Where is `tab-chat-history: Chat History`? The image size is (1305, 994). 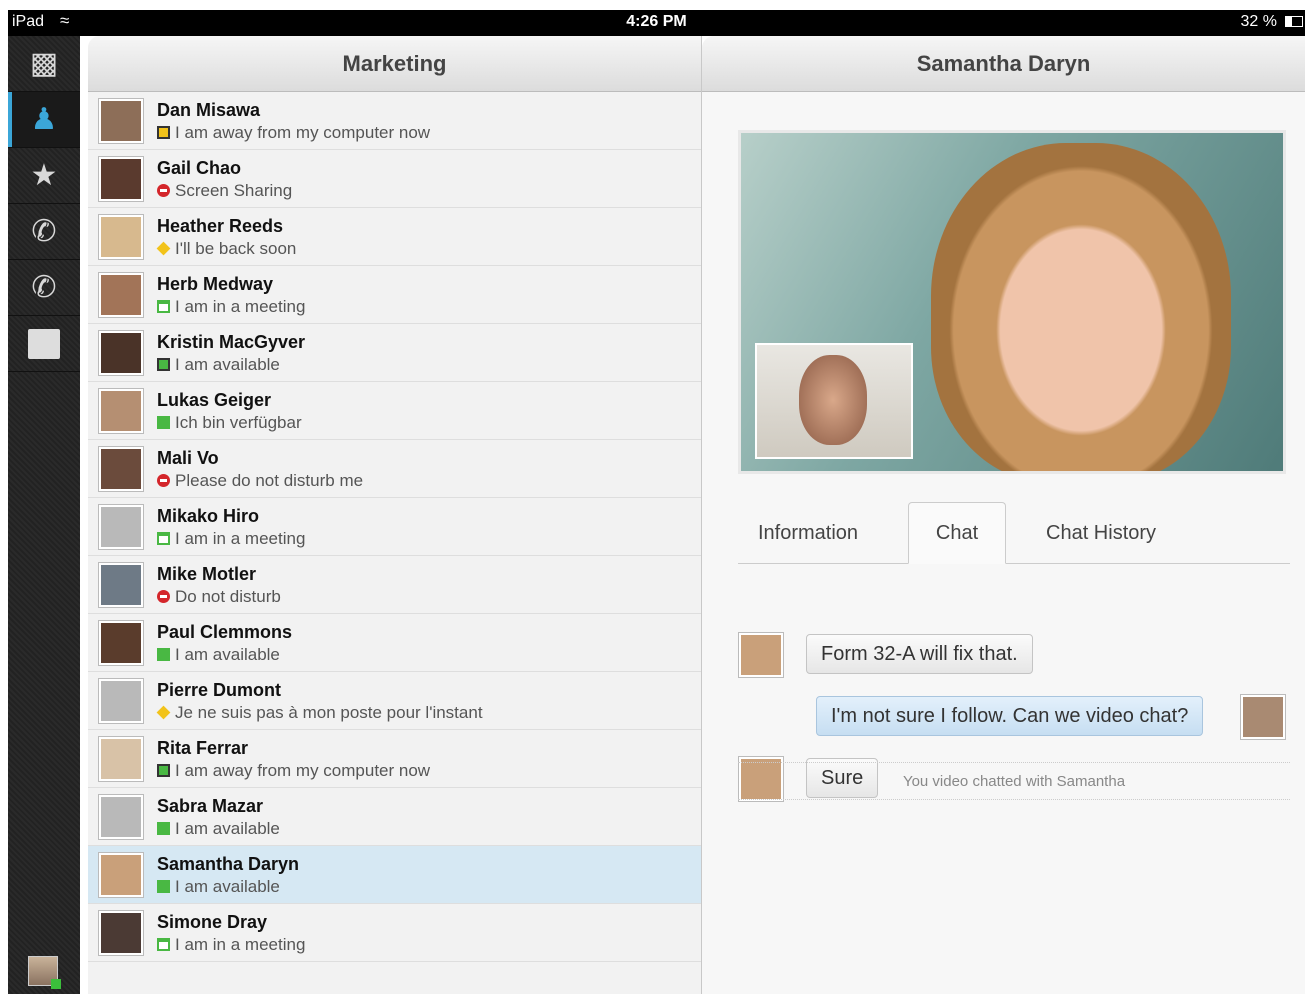 tab-chat-history: Chat History is located at coordinates (1101, 533).